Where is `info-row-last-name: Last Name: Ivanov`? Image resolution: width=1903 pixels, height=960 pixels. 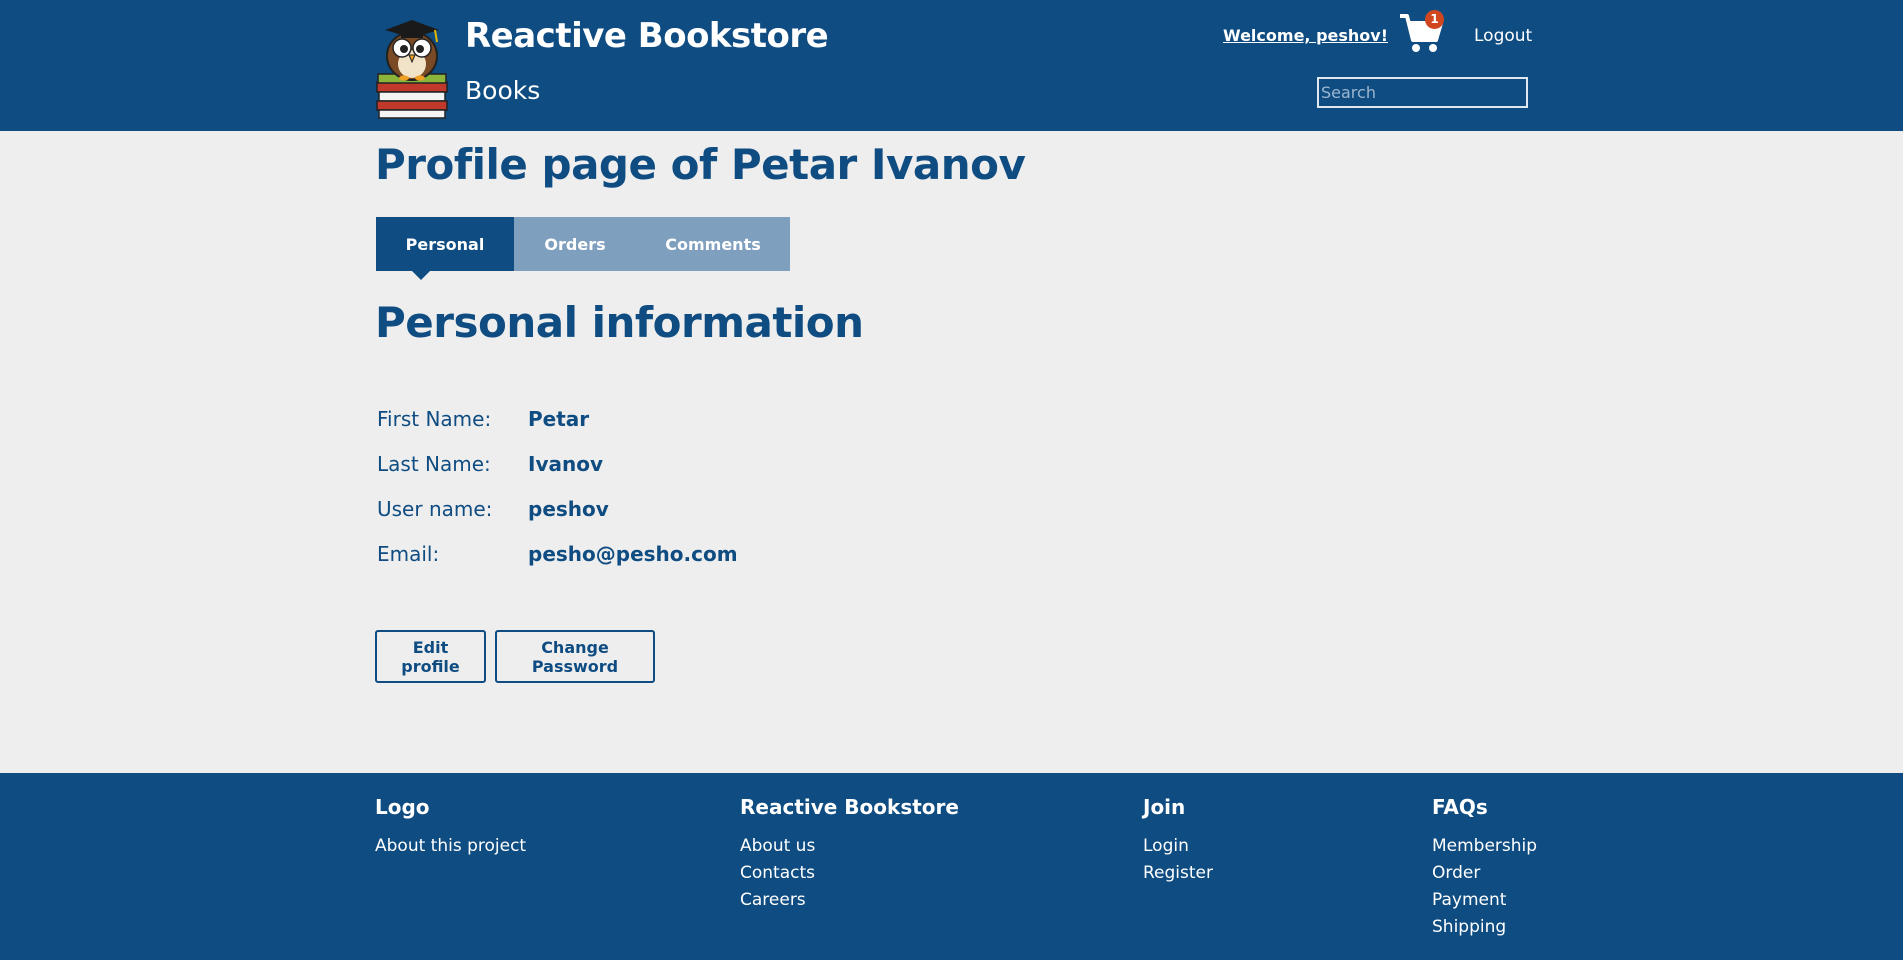 info-row-last-name: Last Name: Ivanov is located at coordinates (557, 463).